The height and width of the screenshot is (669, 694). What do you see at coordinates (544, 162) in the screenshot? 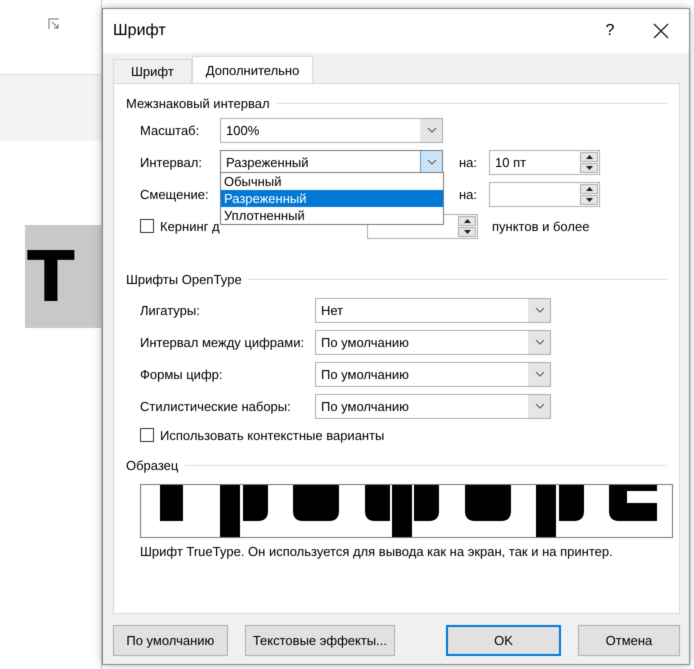
I see `spin-field: 10 пт` at bounding box center [544, 162].